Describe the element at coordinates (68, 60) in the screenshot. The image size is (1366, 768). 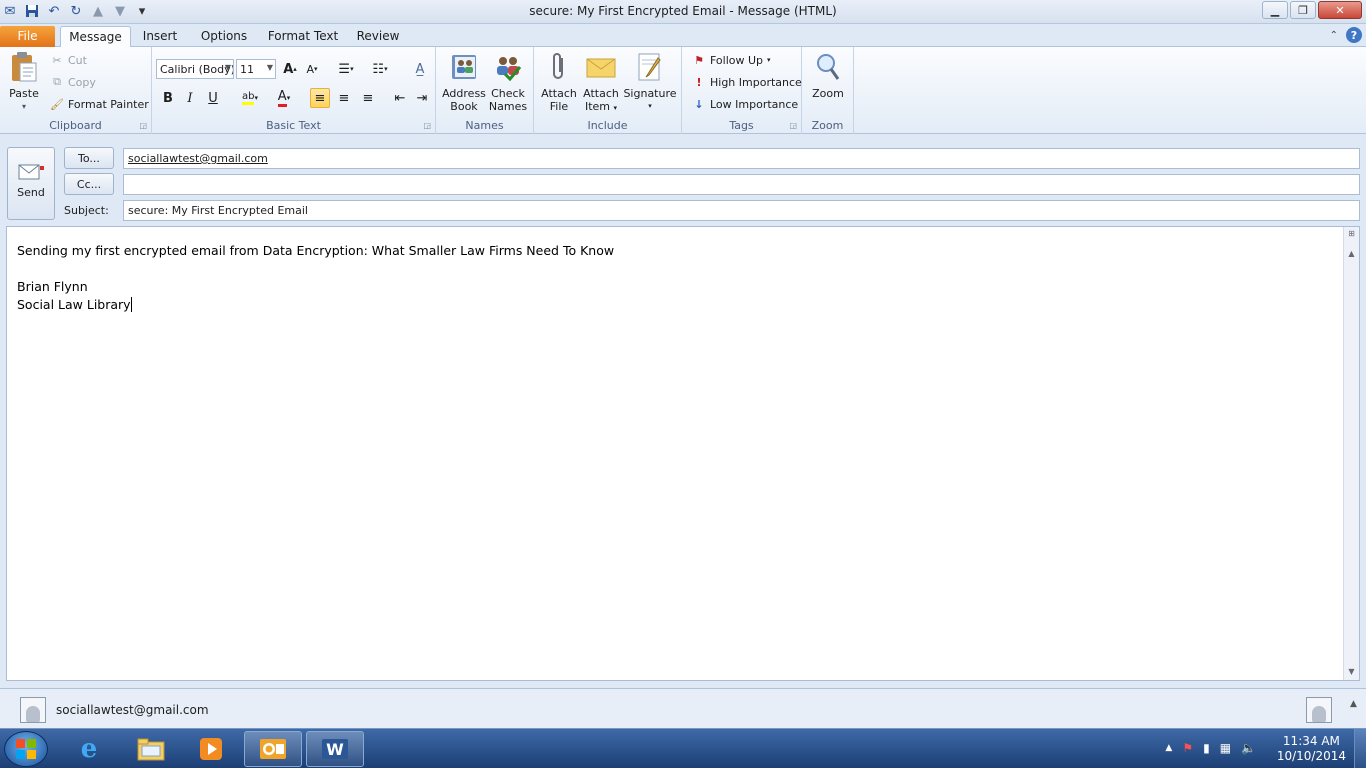
I see `cut-button: ✂ Cut` at that location.